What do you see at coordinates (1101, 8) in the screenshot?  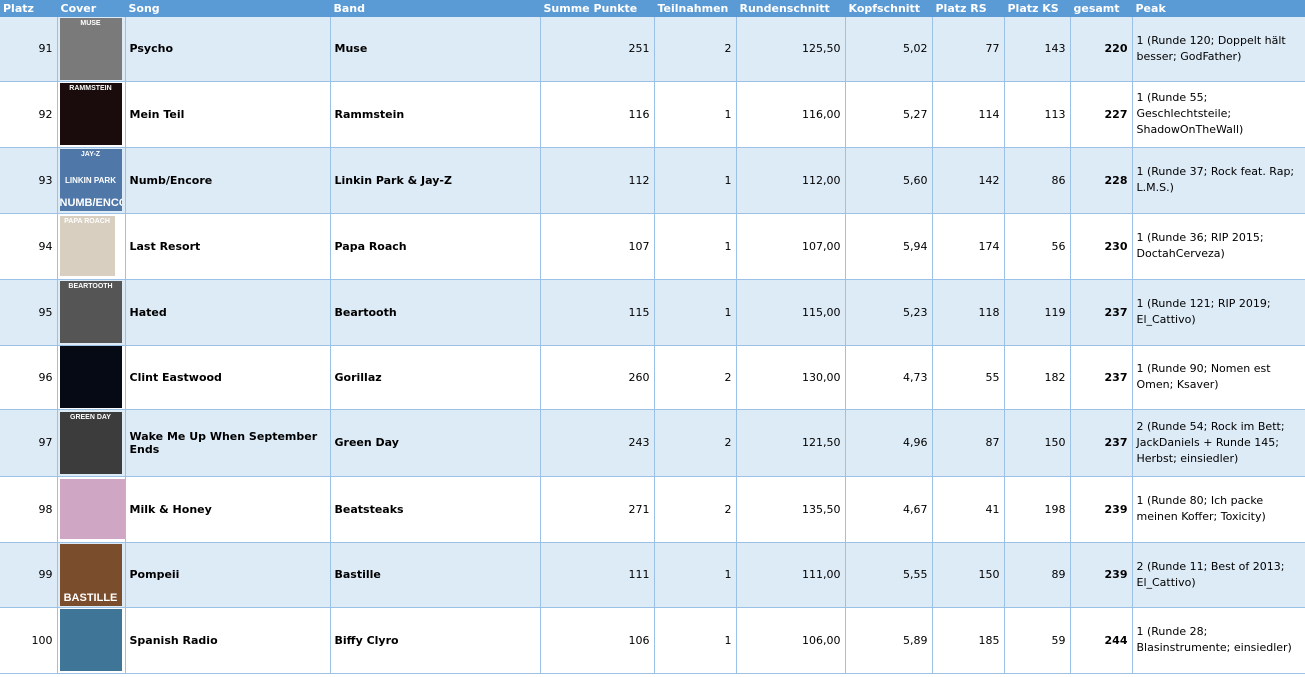 I see `header-gesamt: gesamt` at bounding box center [1101, 8].